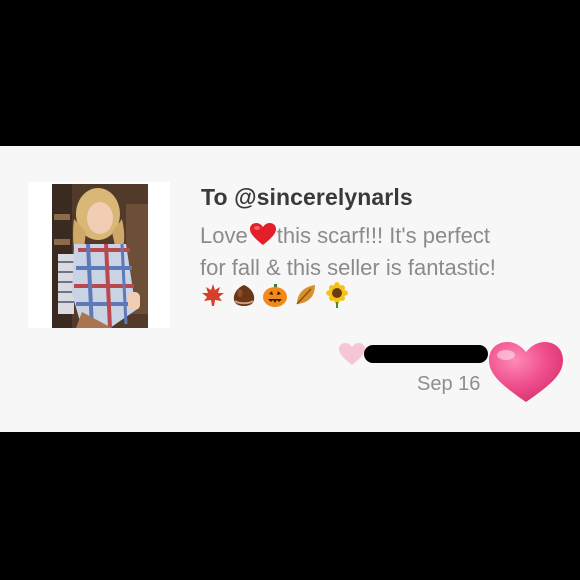  I want to click on reviewer-heart-icon, so click(352, 354).